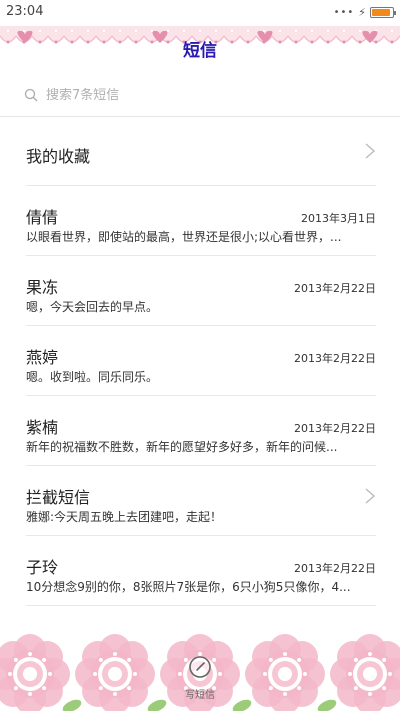 The image size is (400, 711). I want to click on favorites-item: 我的收藏, so click(201, 151).